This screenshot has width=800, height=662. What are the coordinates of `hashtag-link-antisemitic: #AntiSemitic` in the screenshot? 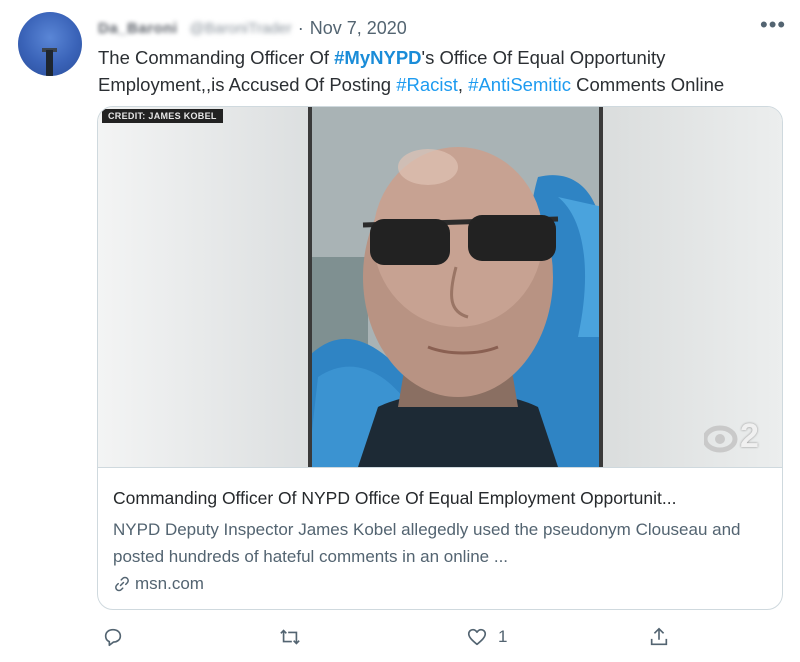 It's located at (519, 84).